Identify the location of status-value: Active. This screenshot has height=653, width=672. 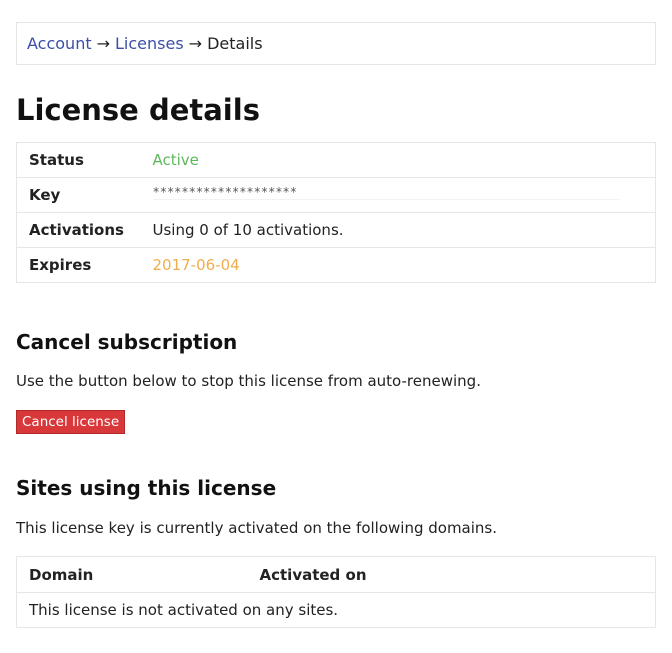
(175, 160).